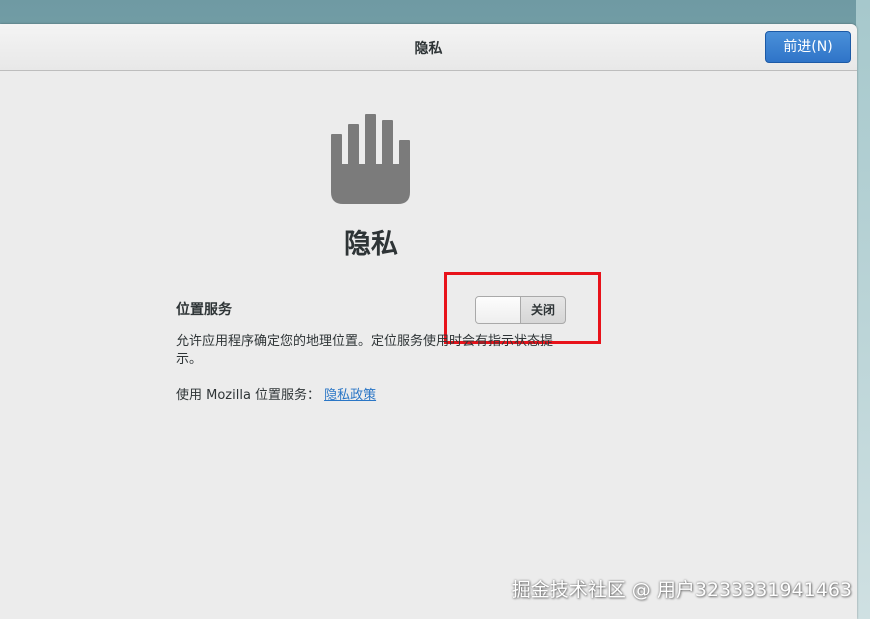  What do you see at coordinates (370, 159) in the screenshot?
I see `hand-stop-icon` at bounding box center [370, 159].